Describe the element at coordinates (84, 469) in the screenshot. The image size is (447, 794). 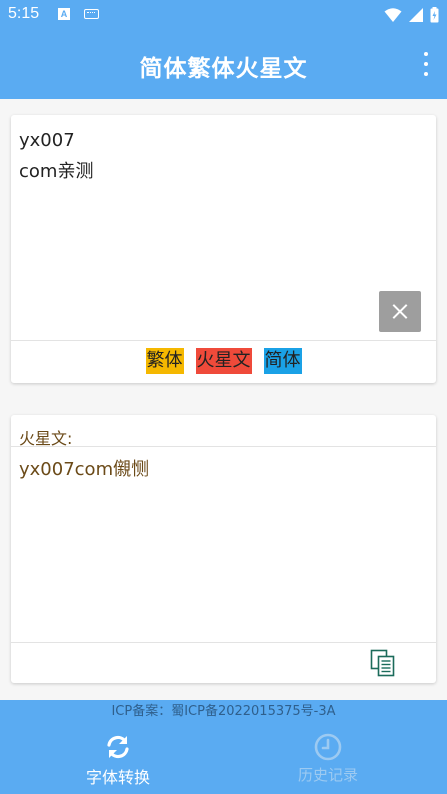
I see `output-text: yx007com儭恻` at that location.